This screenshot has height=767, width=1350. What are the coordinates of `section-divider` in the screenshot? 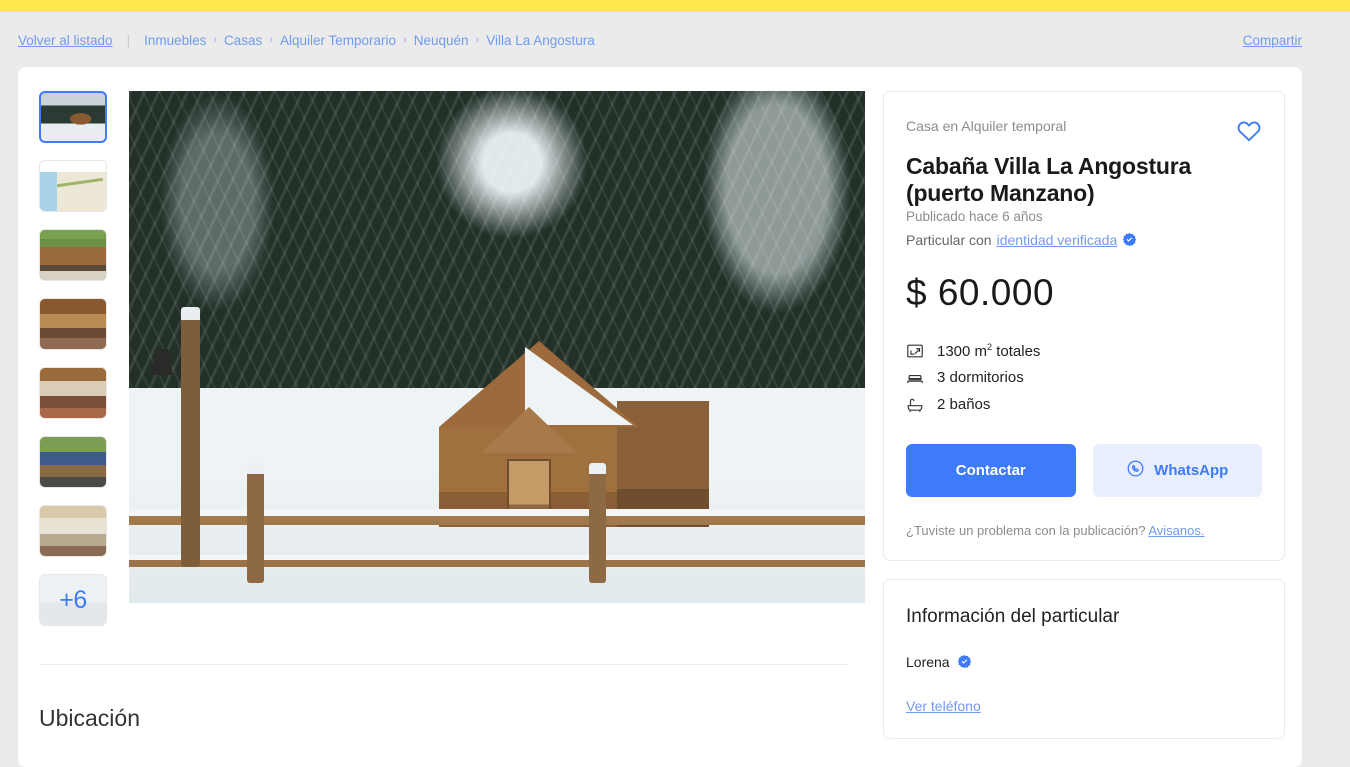 It's located at (444, 664).